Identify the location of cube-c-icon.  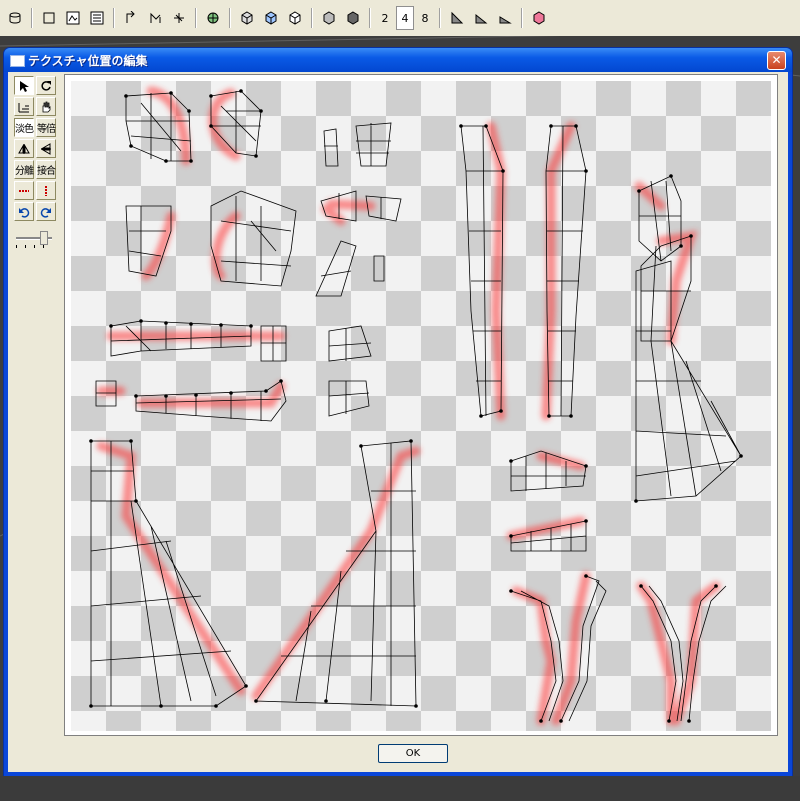
(295, 18).